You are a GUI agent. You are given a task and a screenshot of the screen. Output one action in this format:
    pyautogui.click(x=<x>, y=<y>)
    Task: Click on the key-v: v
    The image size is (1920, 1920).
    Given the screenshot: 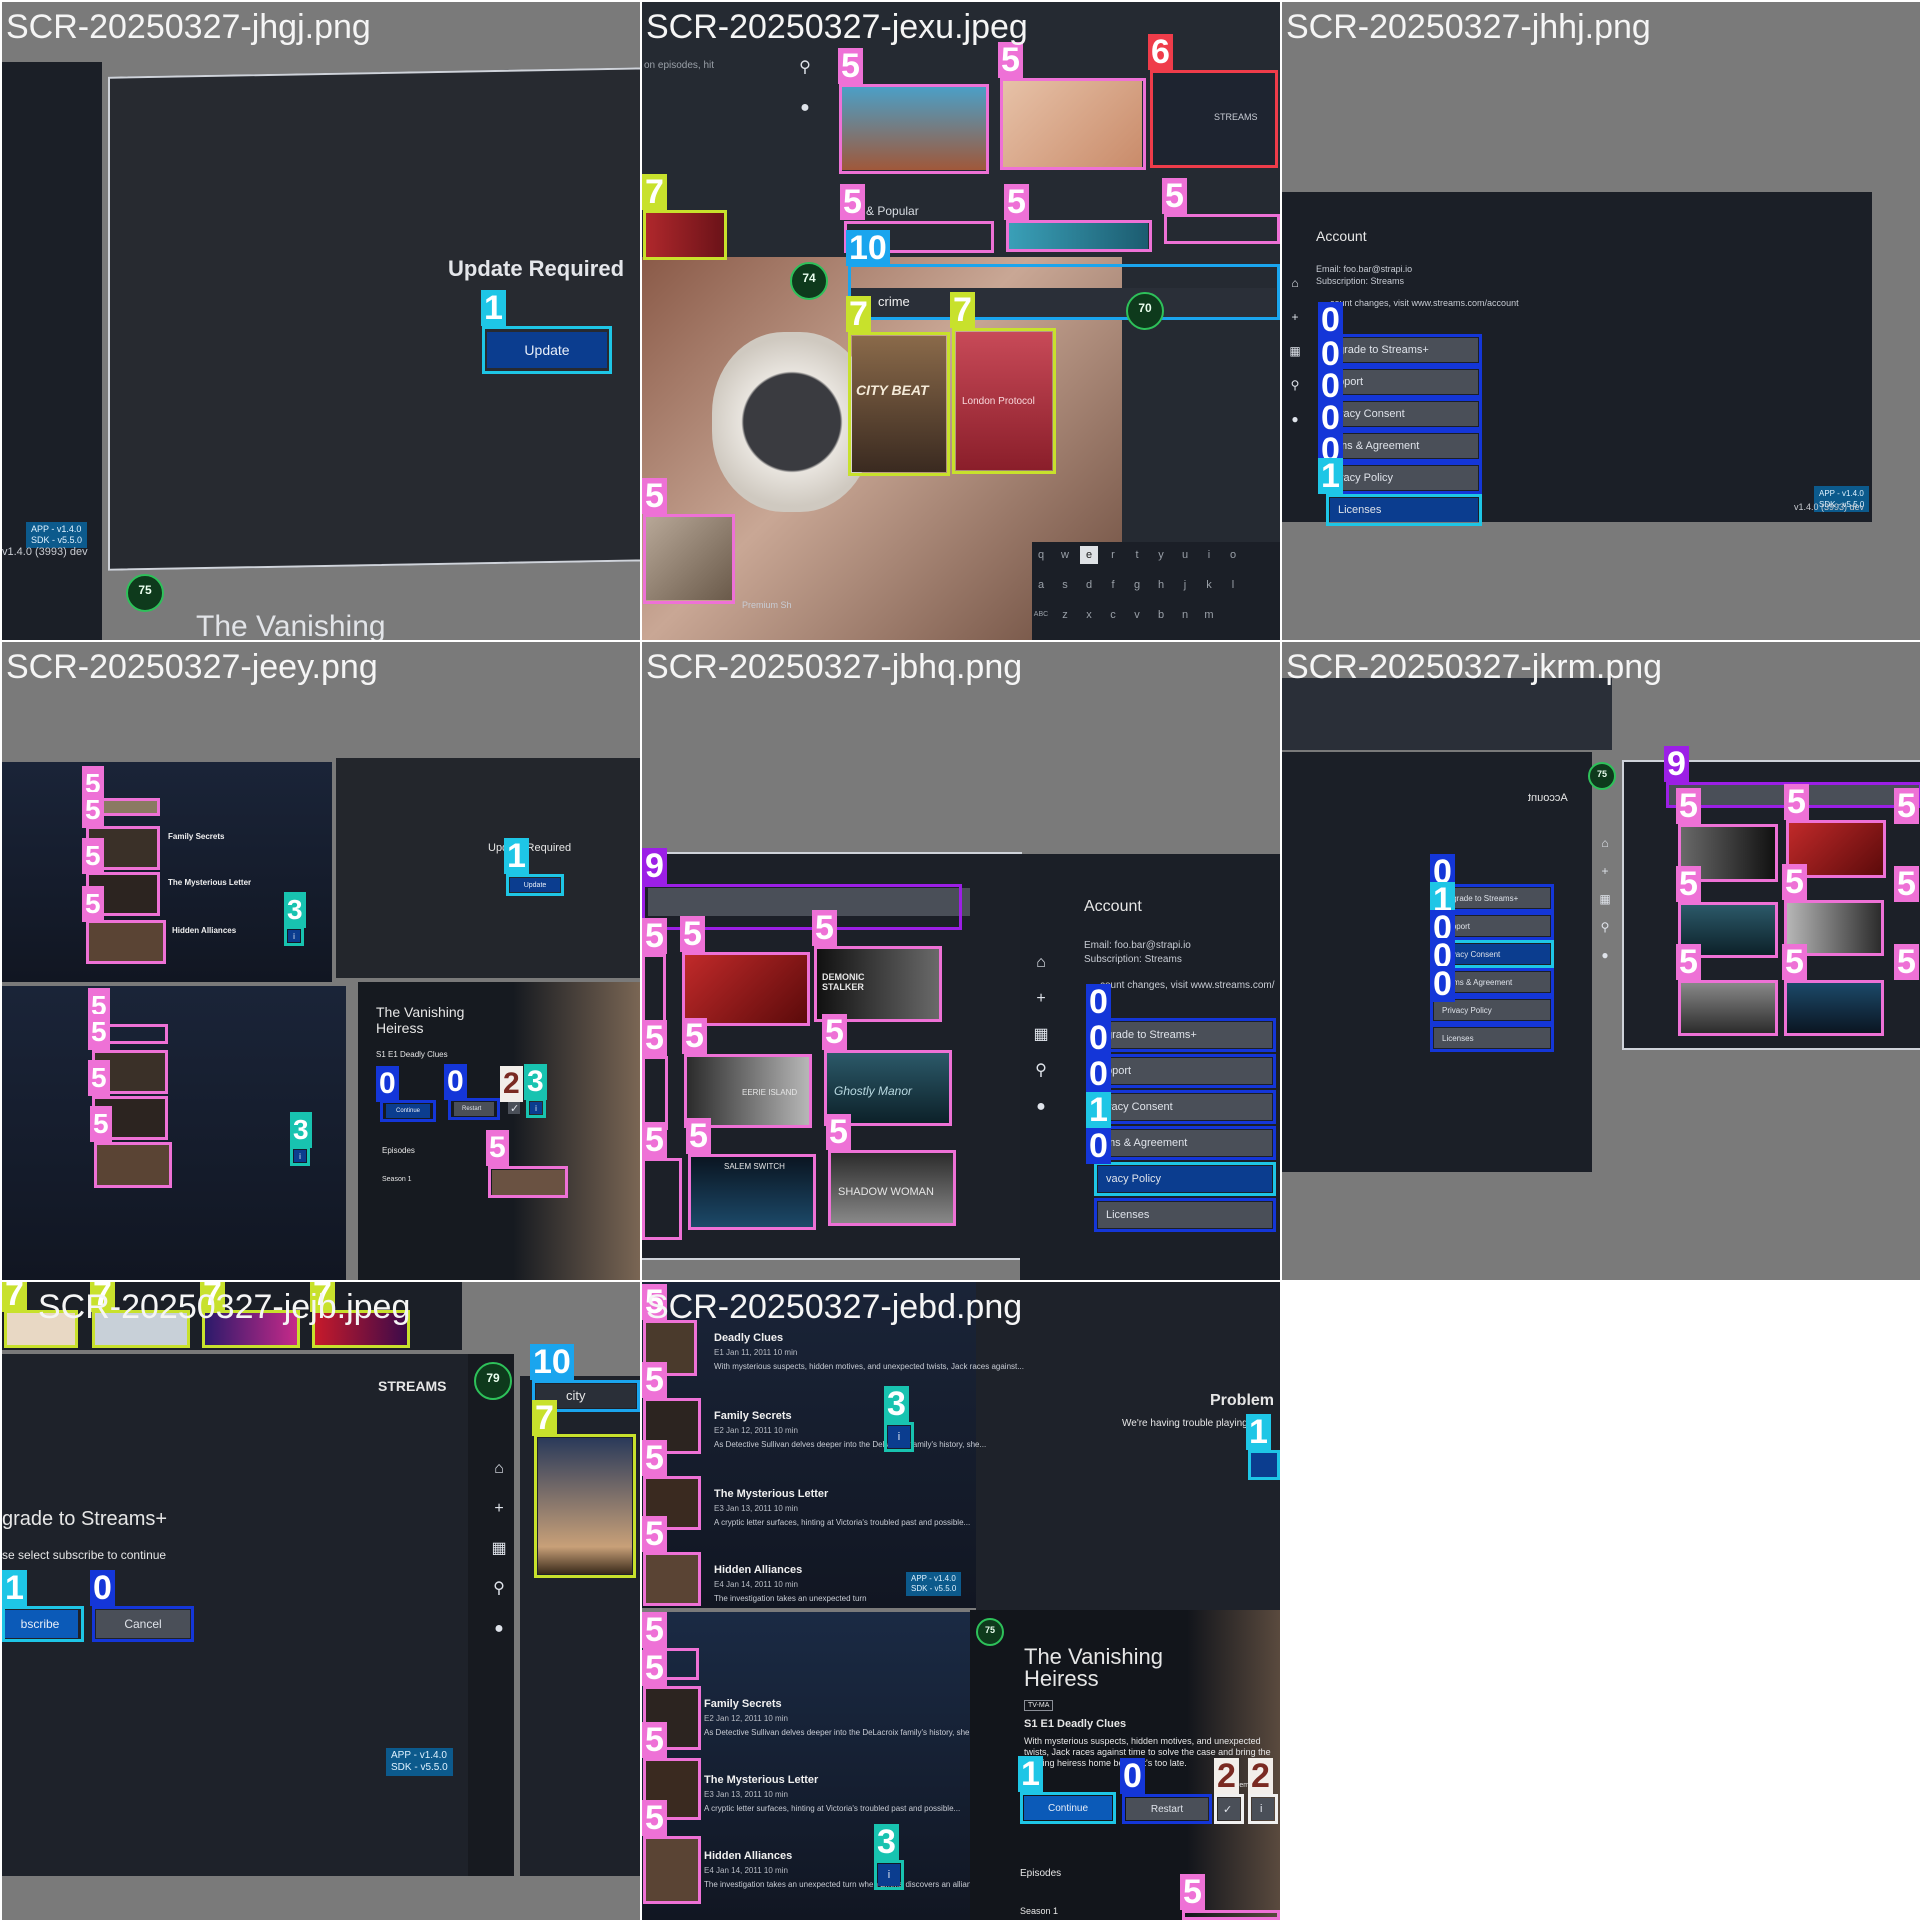 What is the action you would take?
    pyautogui.click(x=1137, y=615)
    